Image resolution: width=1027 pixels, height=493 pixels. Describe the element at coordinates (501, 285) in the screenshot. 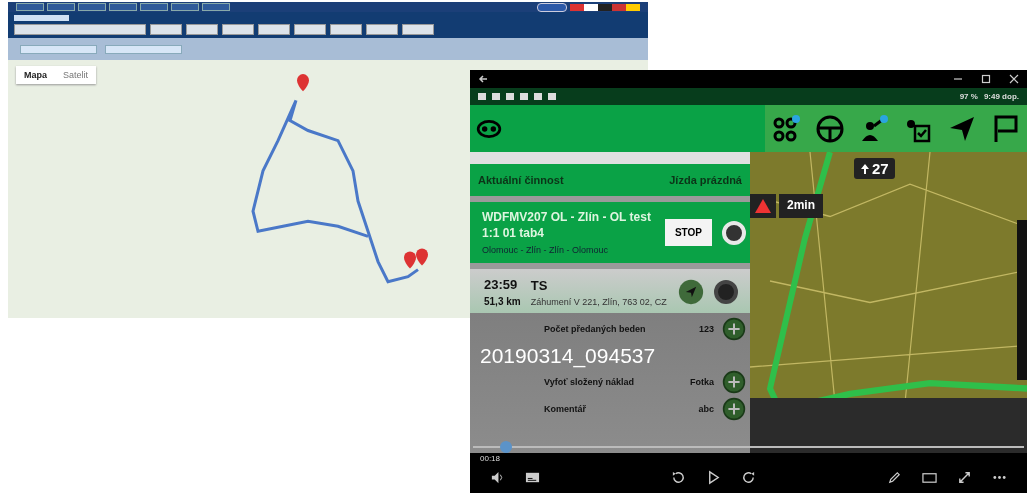

I see `stop-time: 23:59` at that location.